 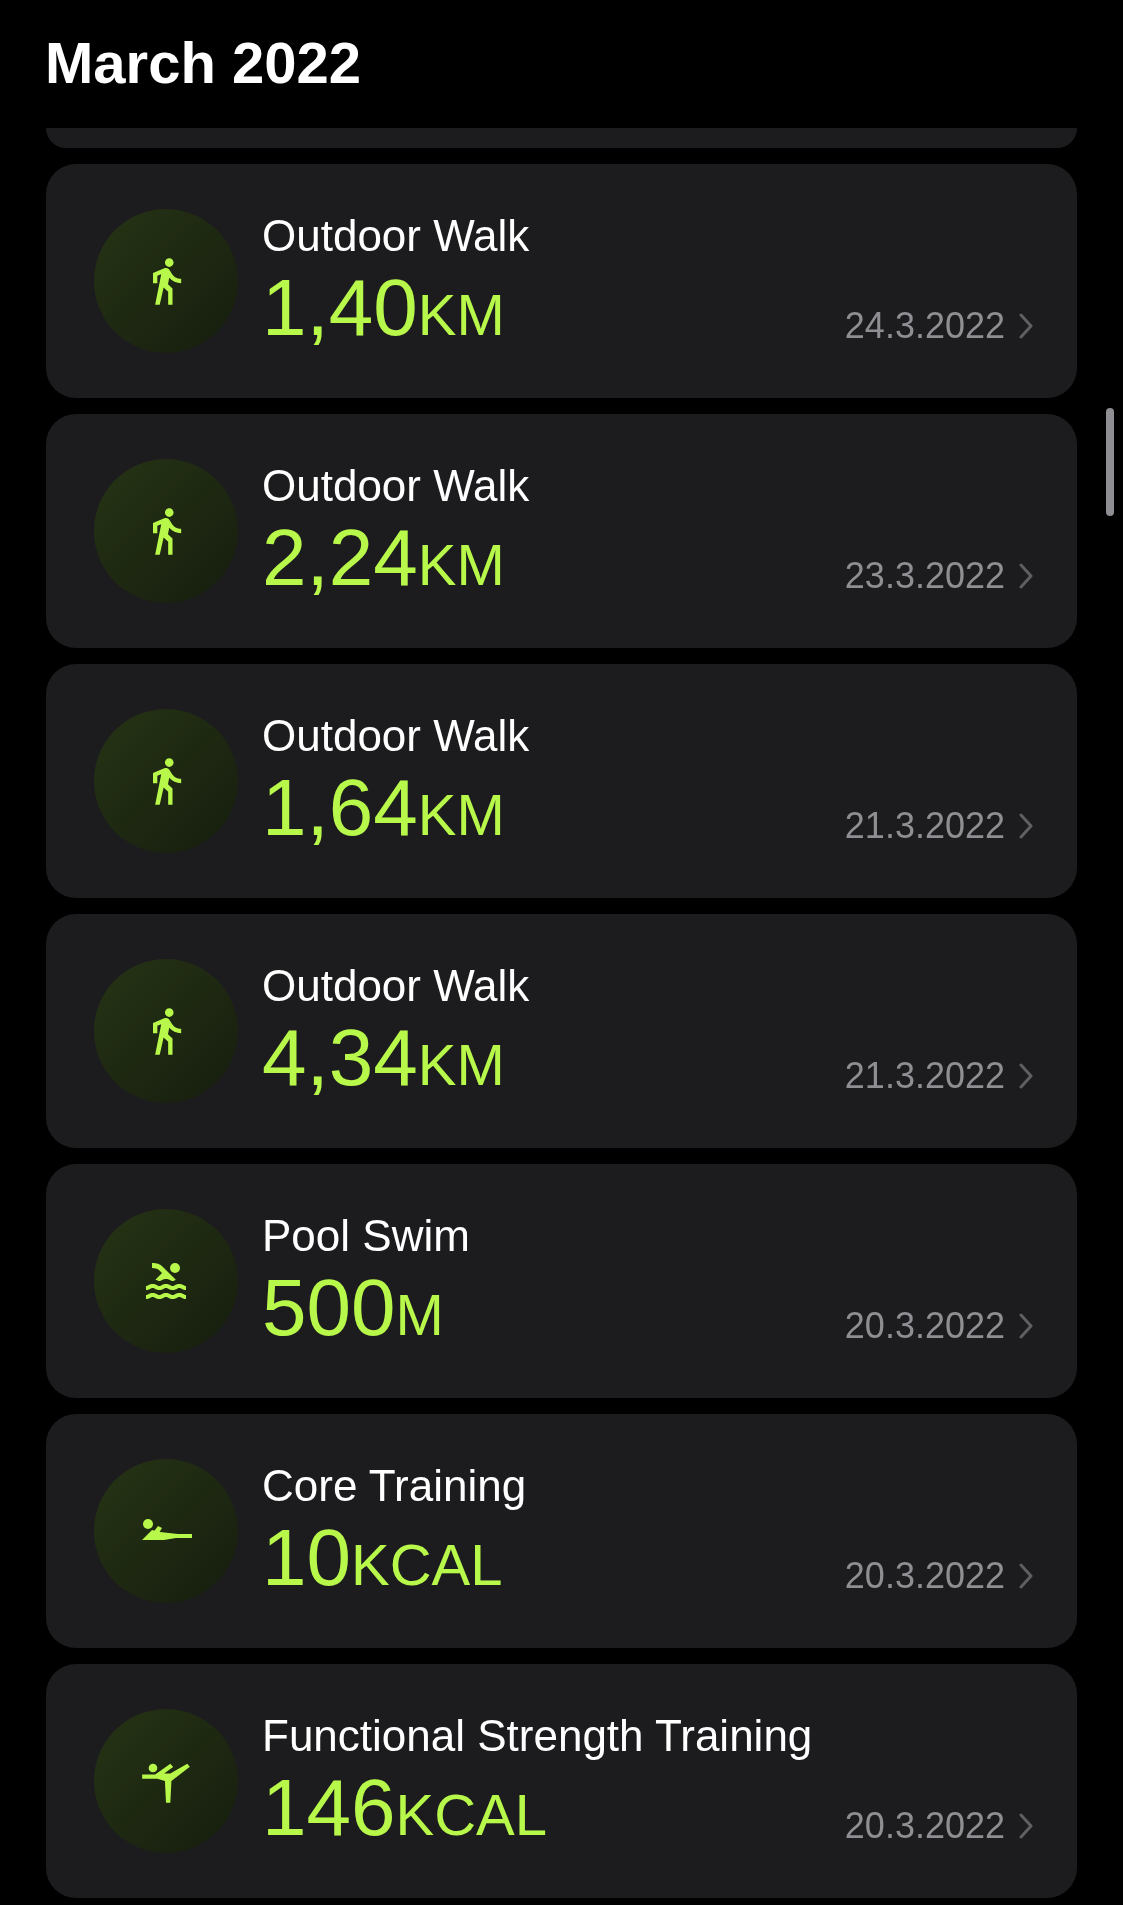 What do you see at coordinates (383, 1058) in the screenshot?
I see `workout-value: 4,34KM` at bounding box center [383, 1058].